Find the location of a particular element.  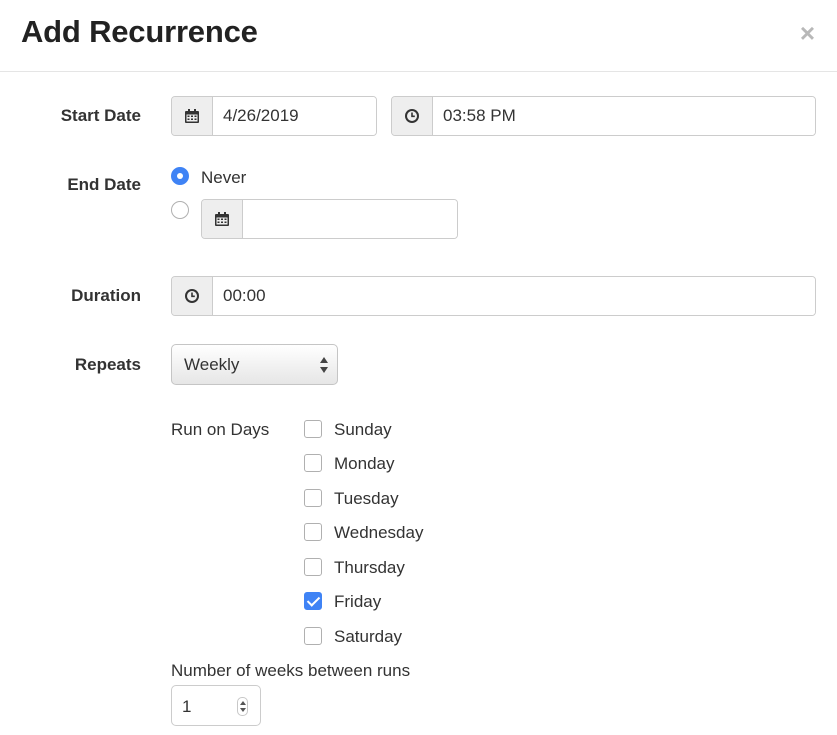

duration-label: Duration is located at coordinates (106, 295).